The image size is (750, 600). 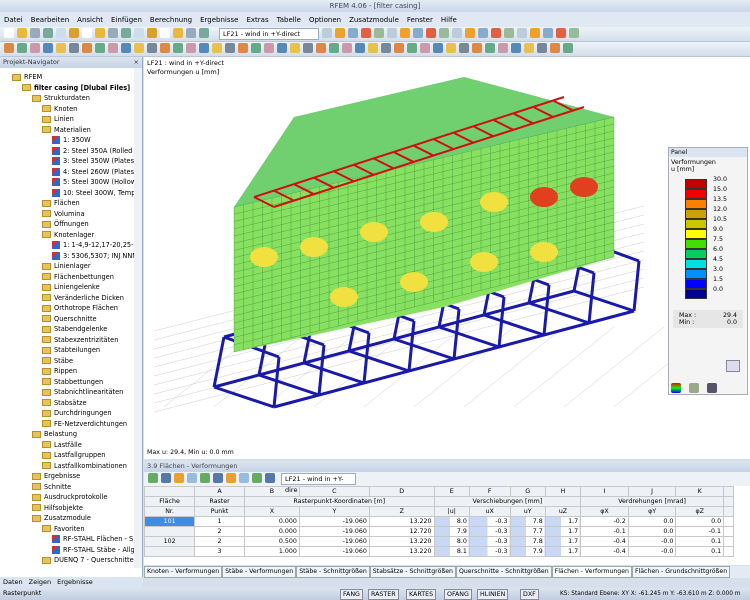 I want to click on tree-item: Liniengelenke, so click(x=71, y=287).